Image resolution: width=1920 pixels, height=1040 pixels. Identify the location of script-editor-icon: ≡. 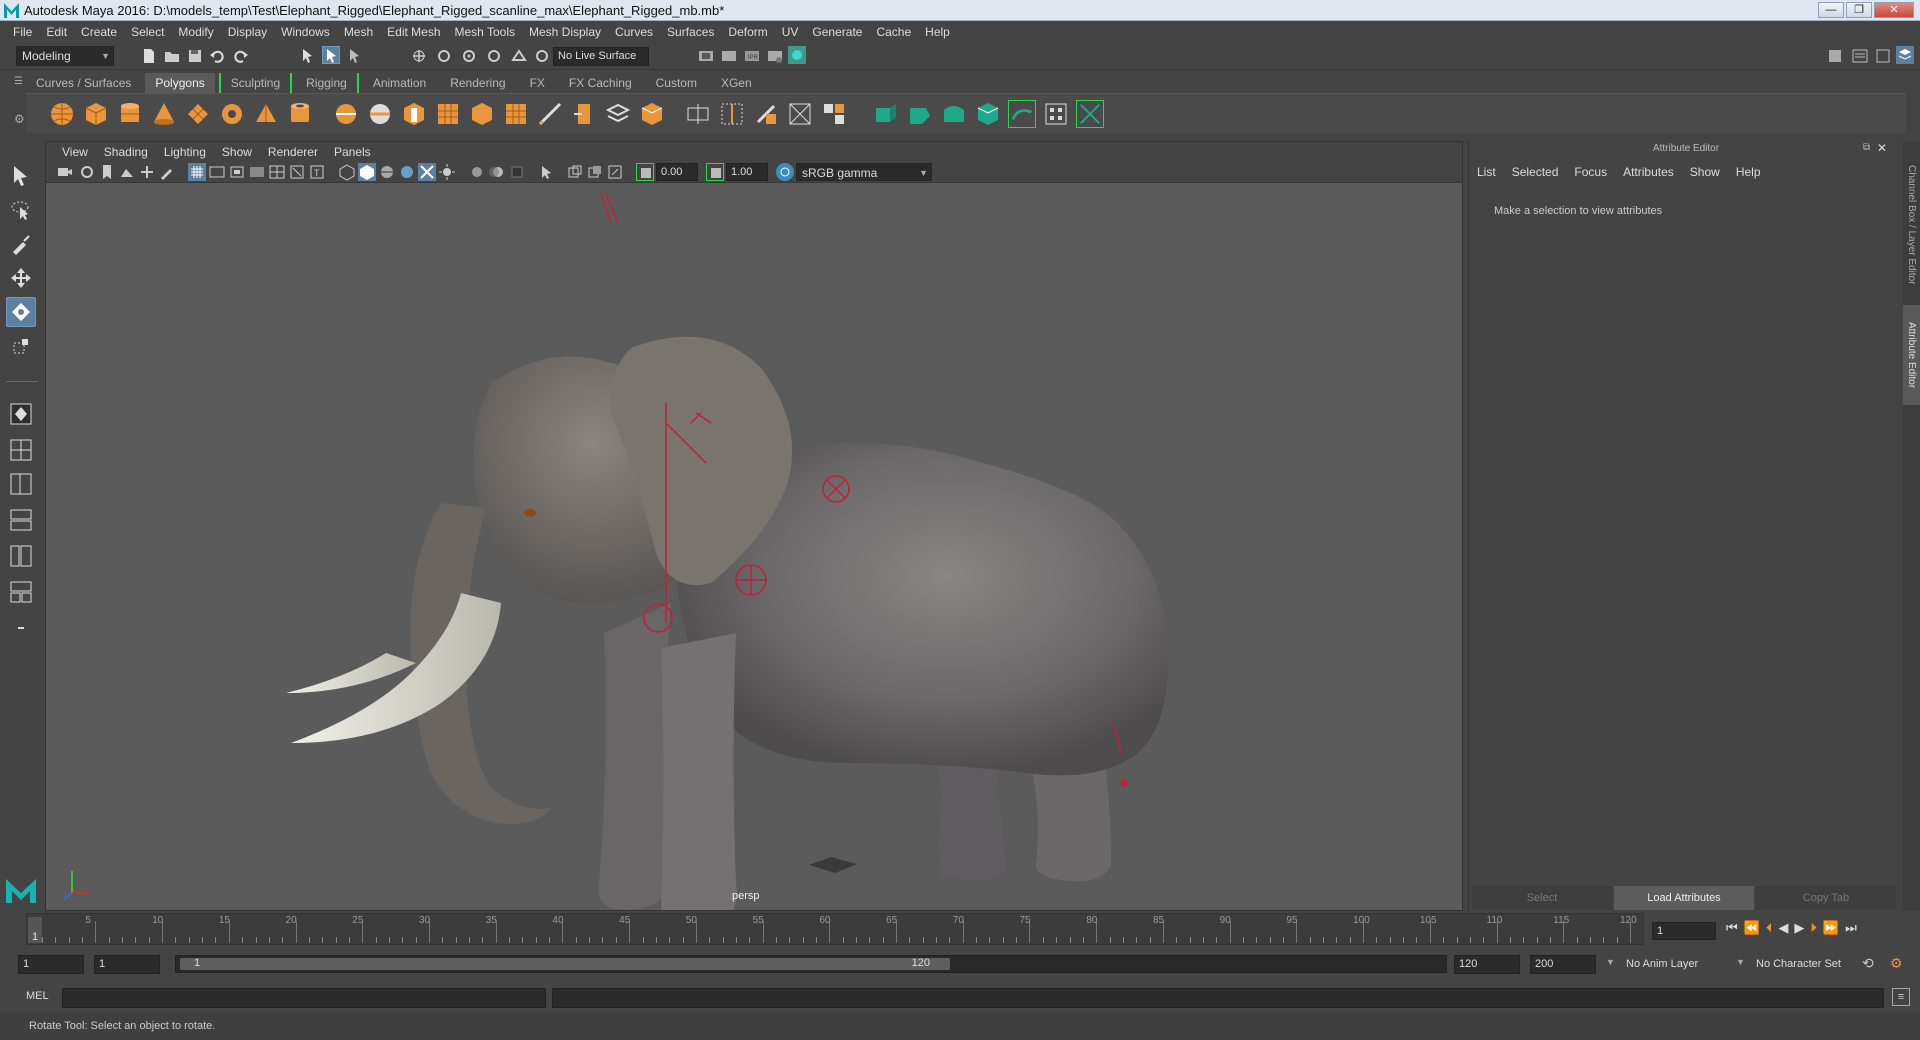
(1901, 997).